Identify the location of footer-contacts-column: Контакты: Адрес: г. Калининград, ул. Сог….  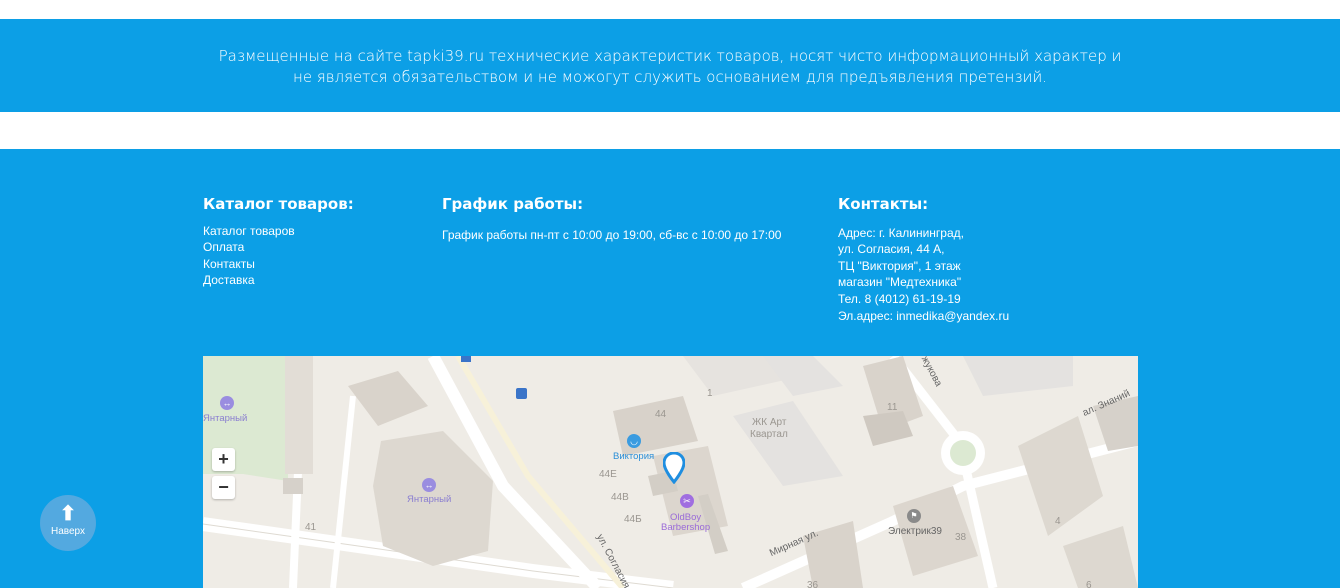
(923, 259).